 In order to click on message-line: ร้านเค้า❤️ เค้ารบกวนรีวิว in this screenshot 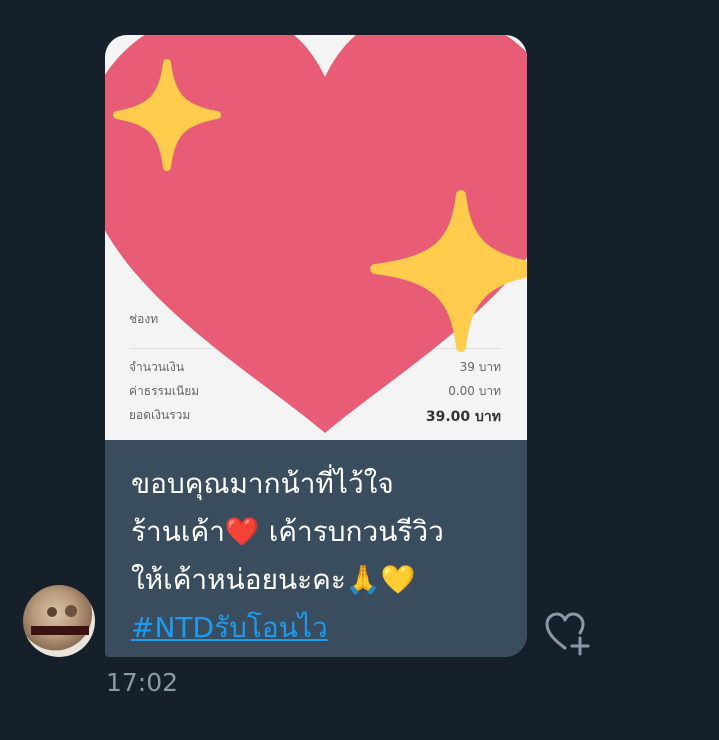, I will do `click(287, 531)`.